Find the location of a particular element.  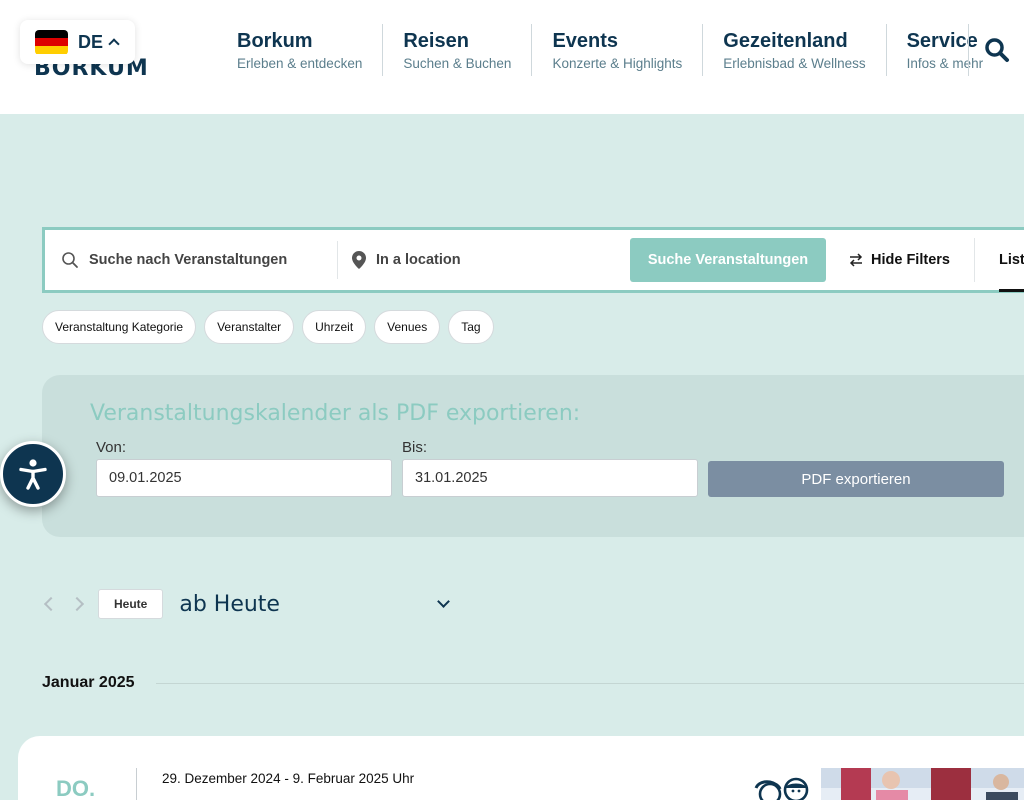

event-divider is located at coordinates (136, 784).